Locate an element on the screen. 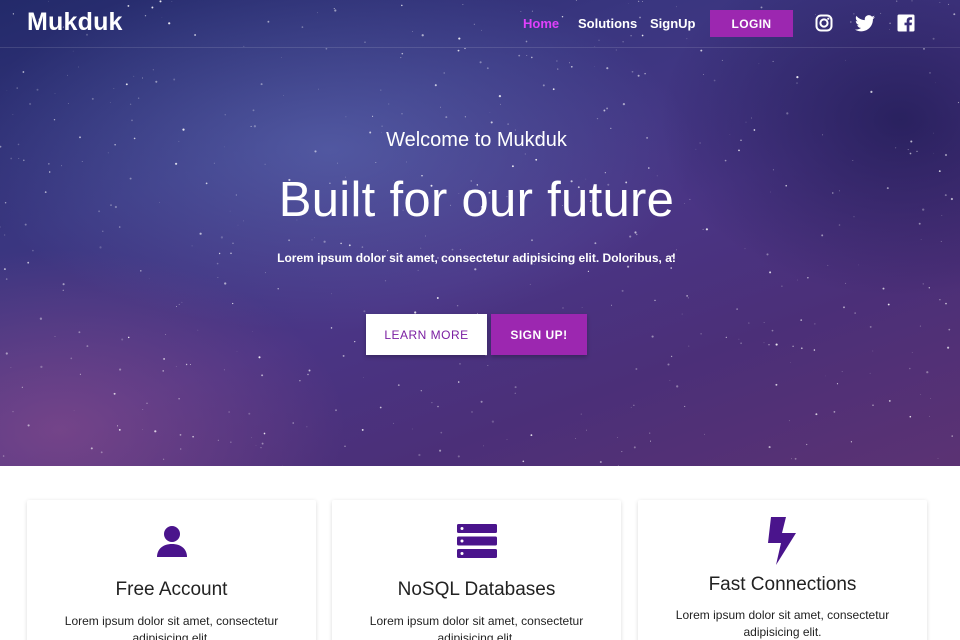 The height and width of the screenshot is (640, 960). learn-more-button: LEARN MORE is located at coordinates (426, 334).